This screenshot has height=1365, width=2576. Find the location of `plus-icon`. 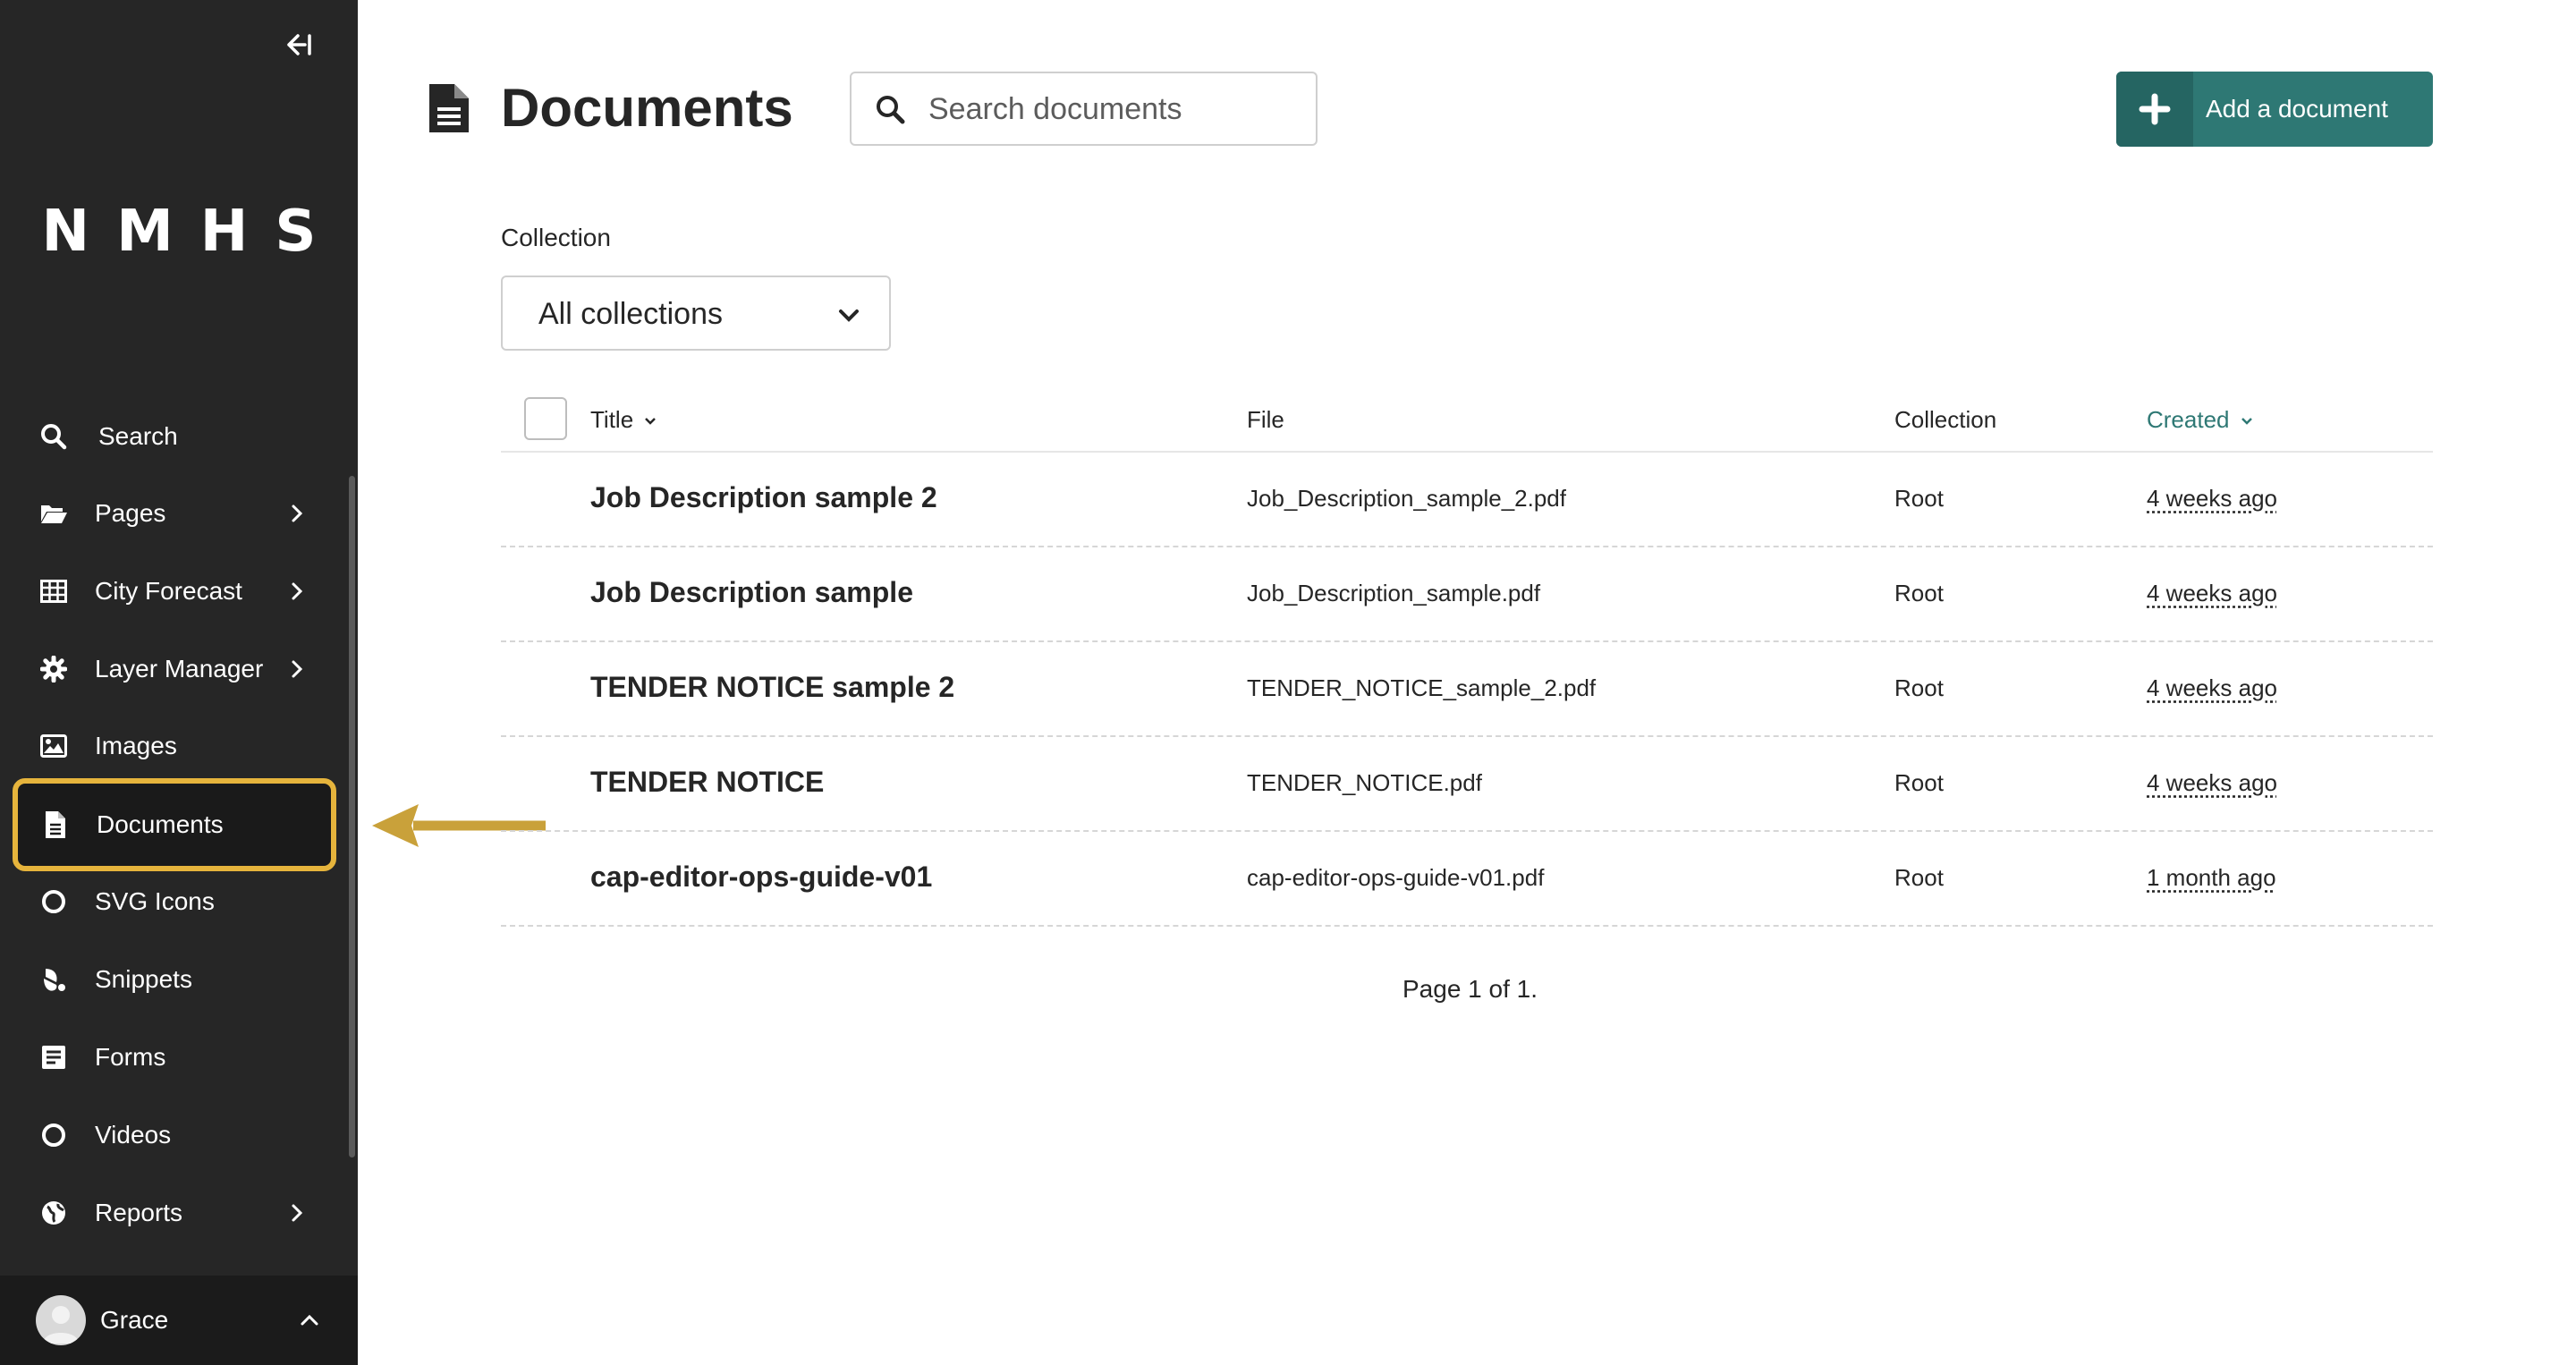

plus-icon is located at coordinates (2154, 109).